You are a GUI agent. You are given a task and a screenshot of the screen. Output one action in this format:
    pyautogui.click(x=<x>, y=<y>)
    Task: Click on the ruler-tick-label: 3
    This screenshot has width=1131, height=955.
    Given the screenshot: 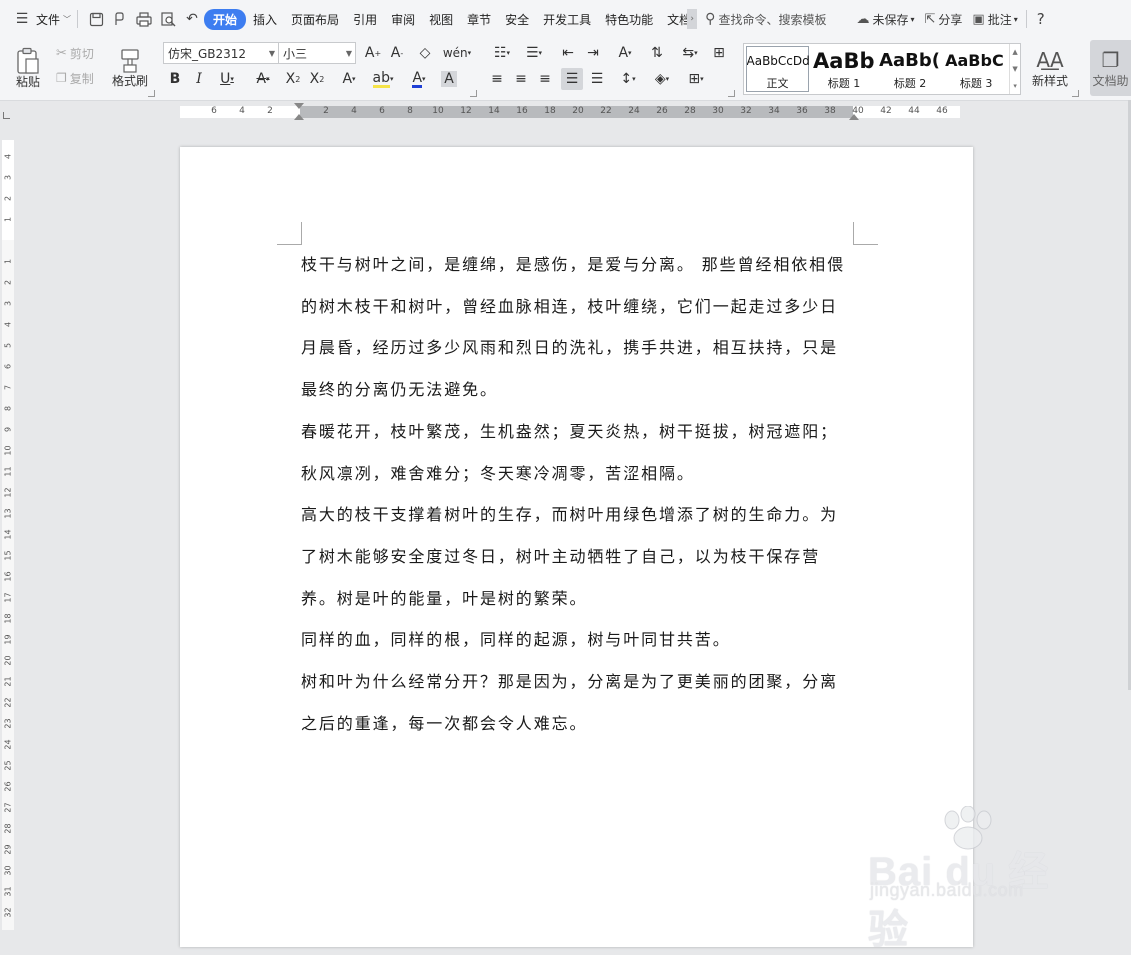 What is the action you would take?
    pyautogui.click(x=8, y=303)
    